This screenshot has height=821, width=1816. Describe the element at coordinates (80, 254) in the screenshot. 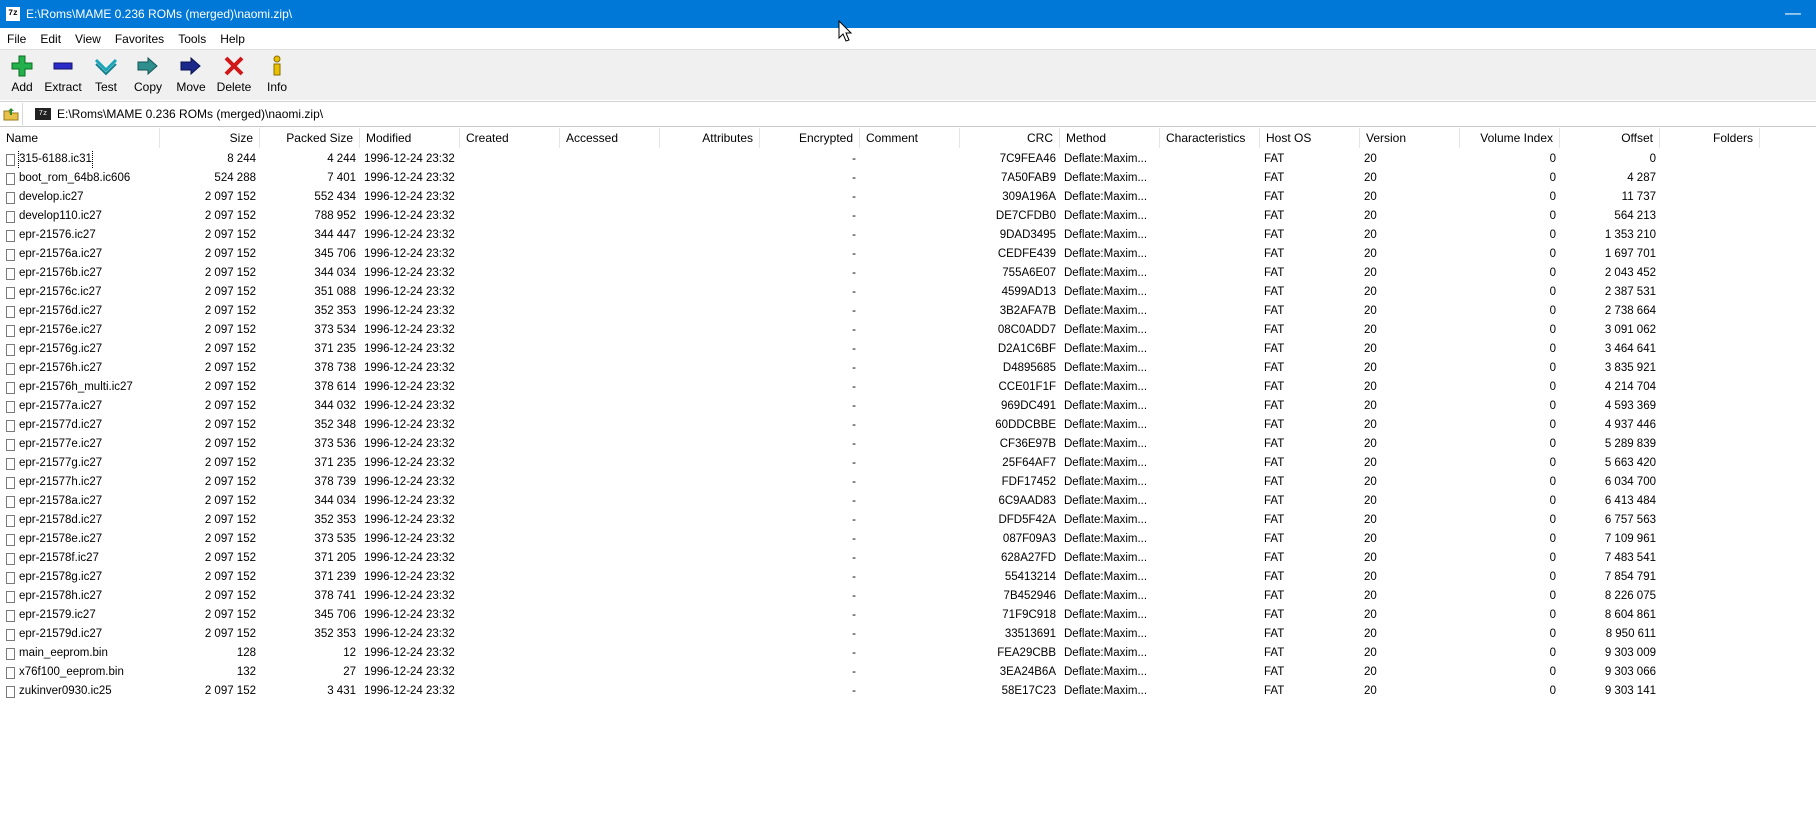

I see `cell-name: epr-21576a.ic27` at that location.